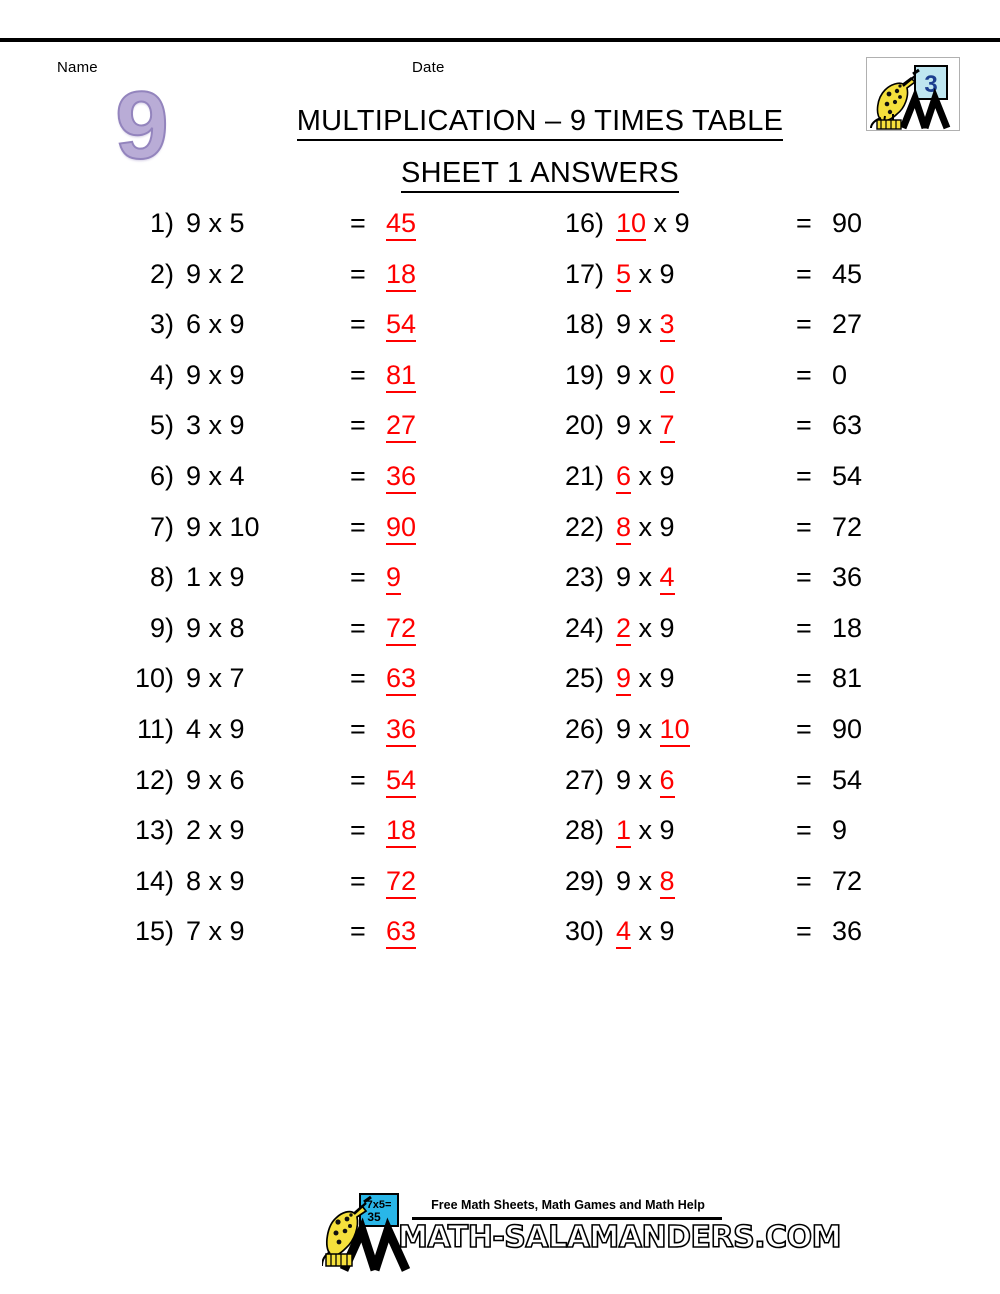  What do you see at coordinates (713, 636) in the screenshot?
I see `problem-row: 24) 2 x 9 = 18` at bounding box center [713, 636].